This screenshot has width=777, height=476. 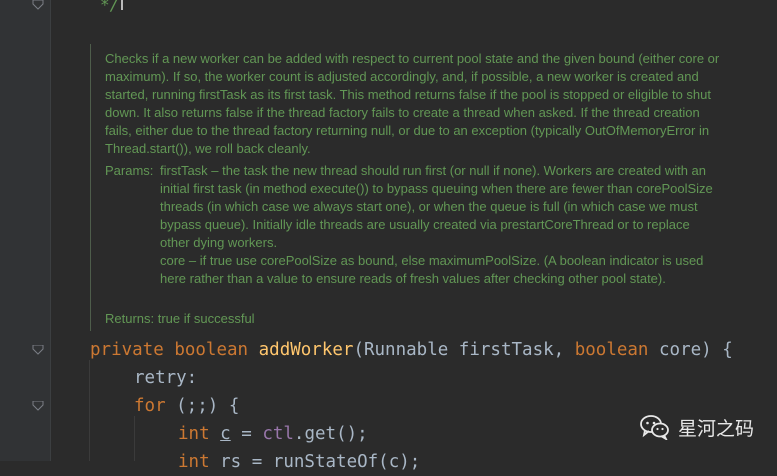 What do you see at coordinates (180, 318) in the screenshot?
I see `doc-returns: Returns: true if successful` at bounding box center [180, 318].